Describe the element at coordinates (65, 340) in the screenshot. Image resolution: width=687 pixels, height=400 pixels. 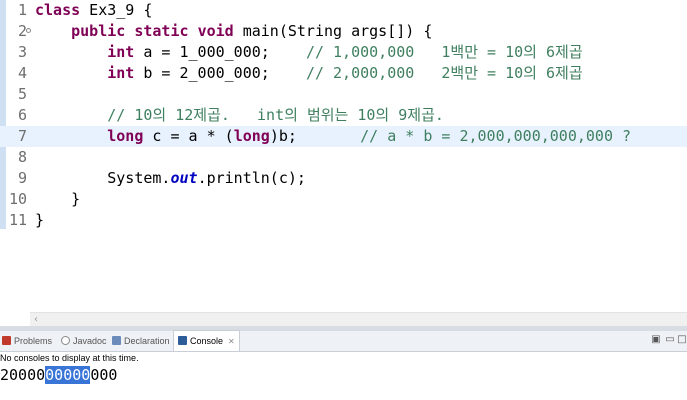
I see `javadoc-icon` at that location.